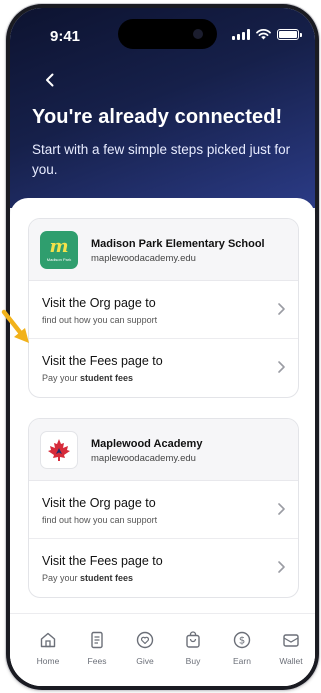 Image resolution: width=321 pixels, height=693 pixels. Describe the element at coordinates (65, 36) in the screenshot. I see `status-time: 9:41` at that location.